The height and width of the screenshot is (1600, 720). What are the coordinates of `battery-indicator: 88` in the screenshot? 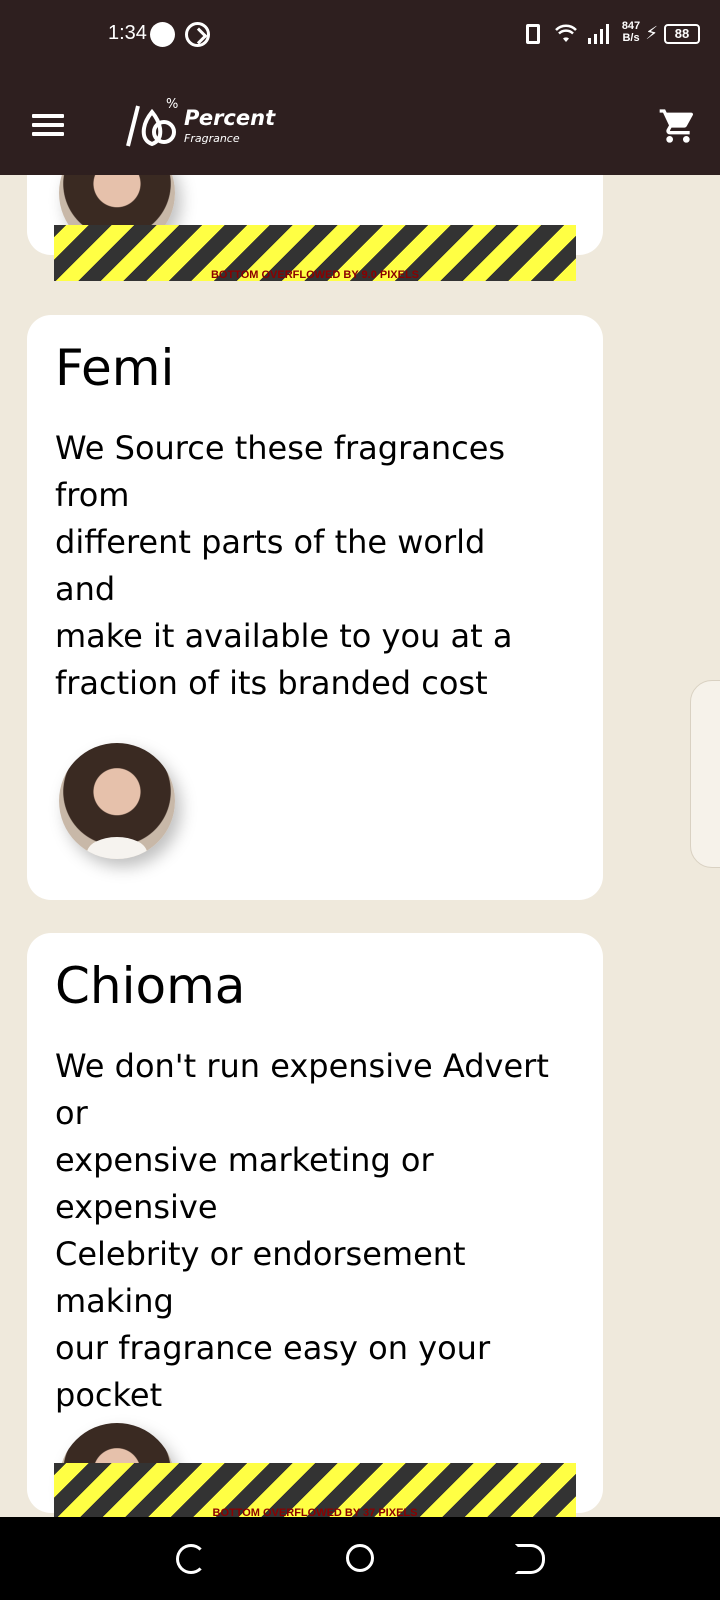 It's located at (682, 34).